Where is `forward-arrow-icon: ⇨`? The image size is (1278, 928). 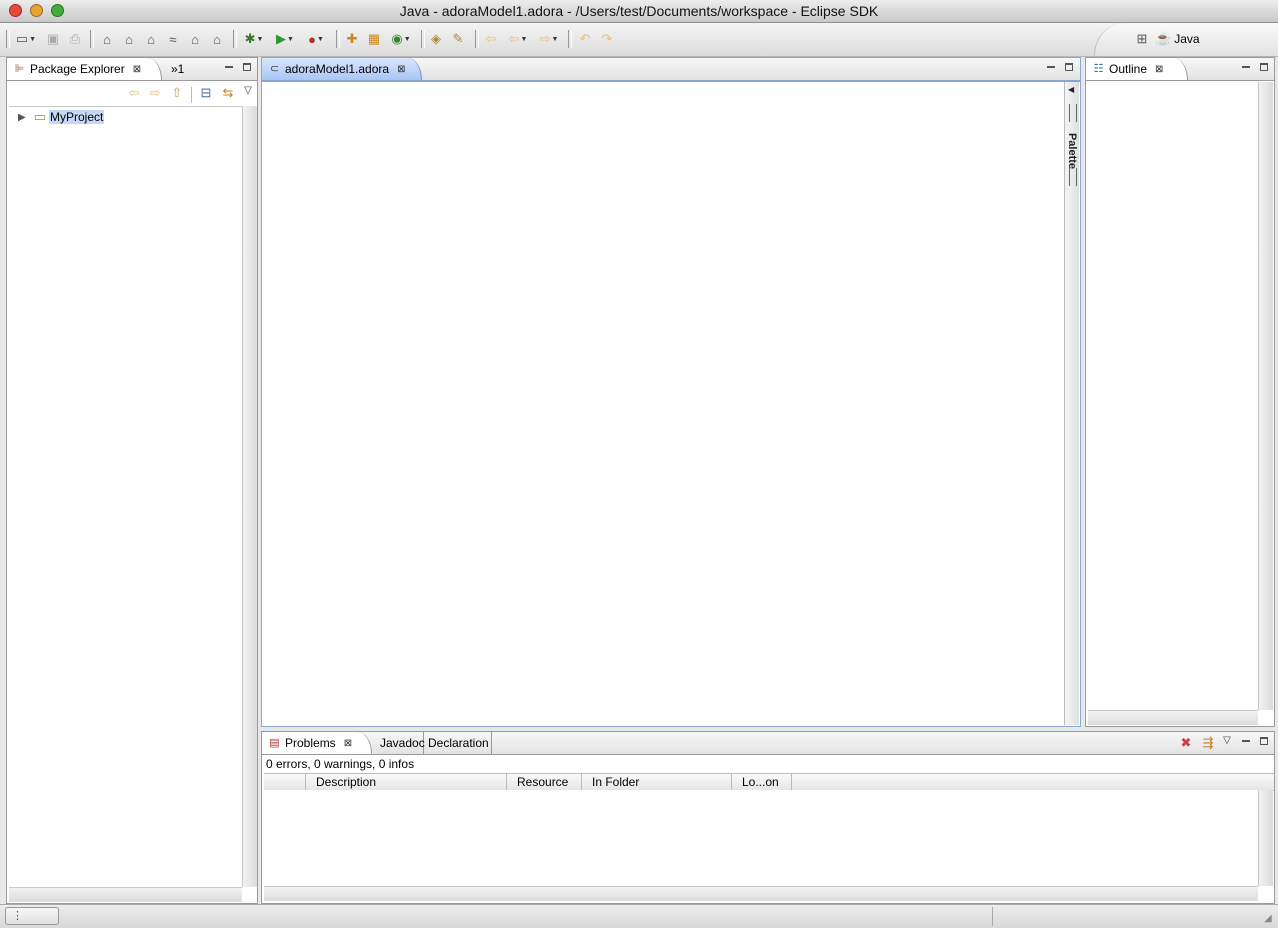
forward-arrow-icon: ⇨ is located at coordinates (545, 38).